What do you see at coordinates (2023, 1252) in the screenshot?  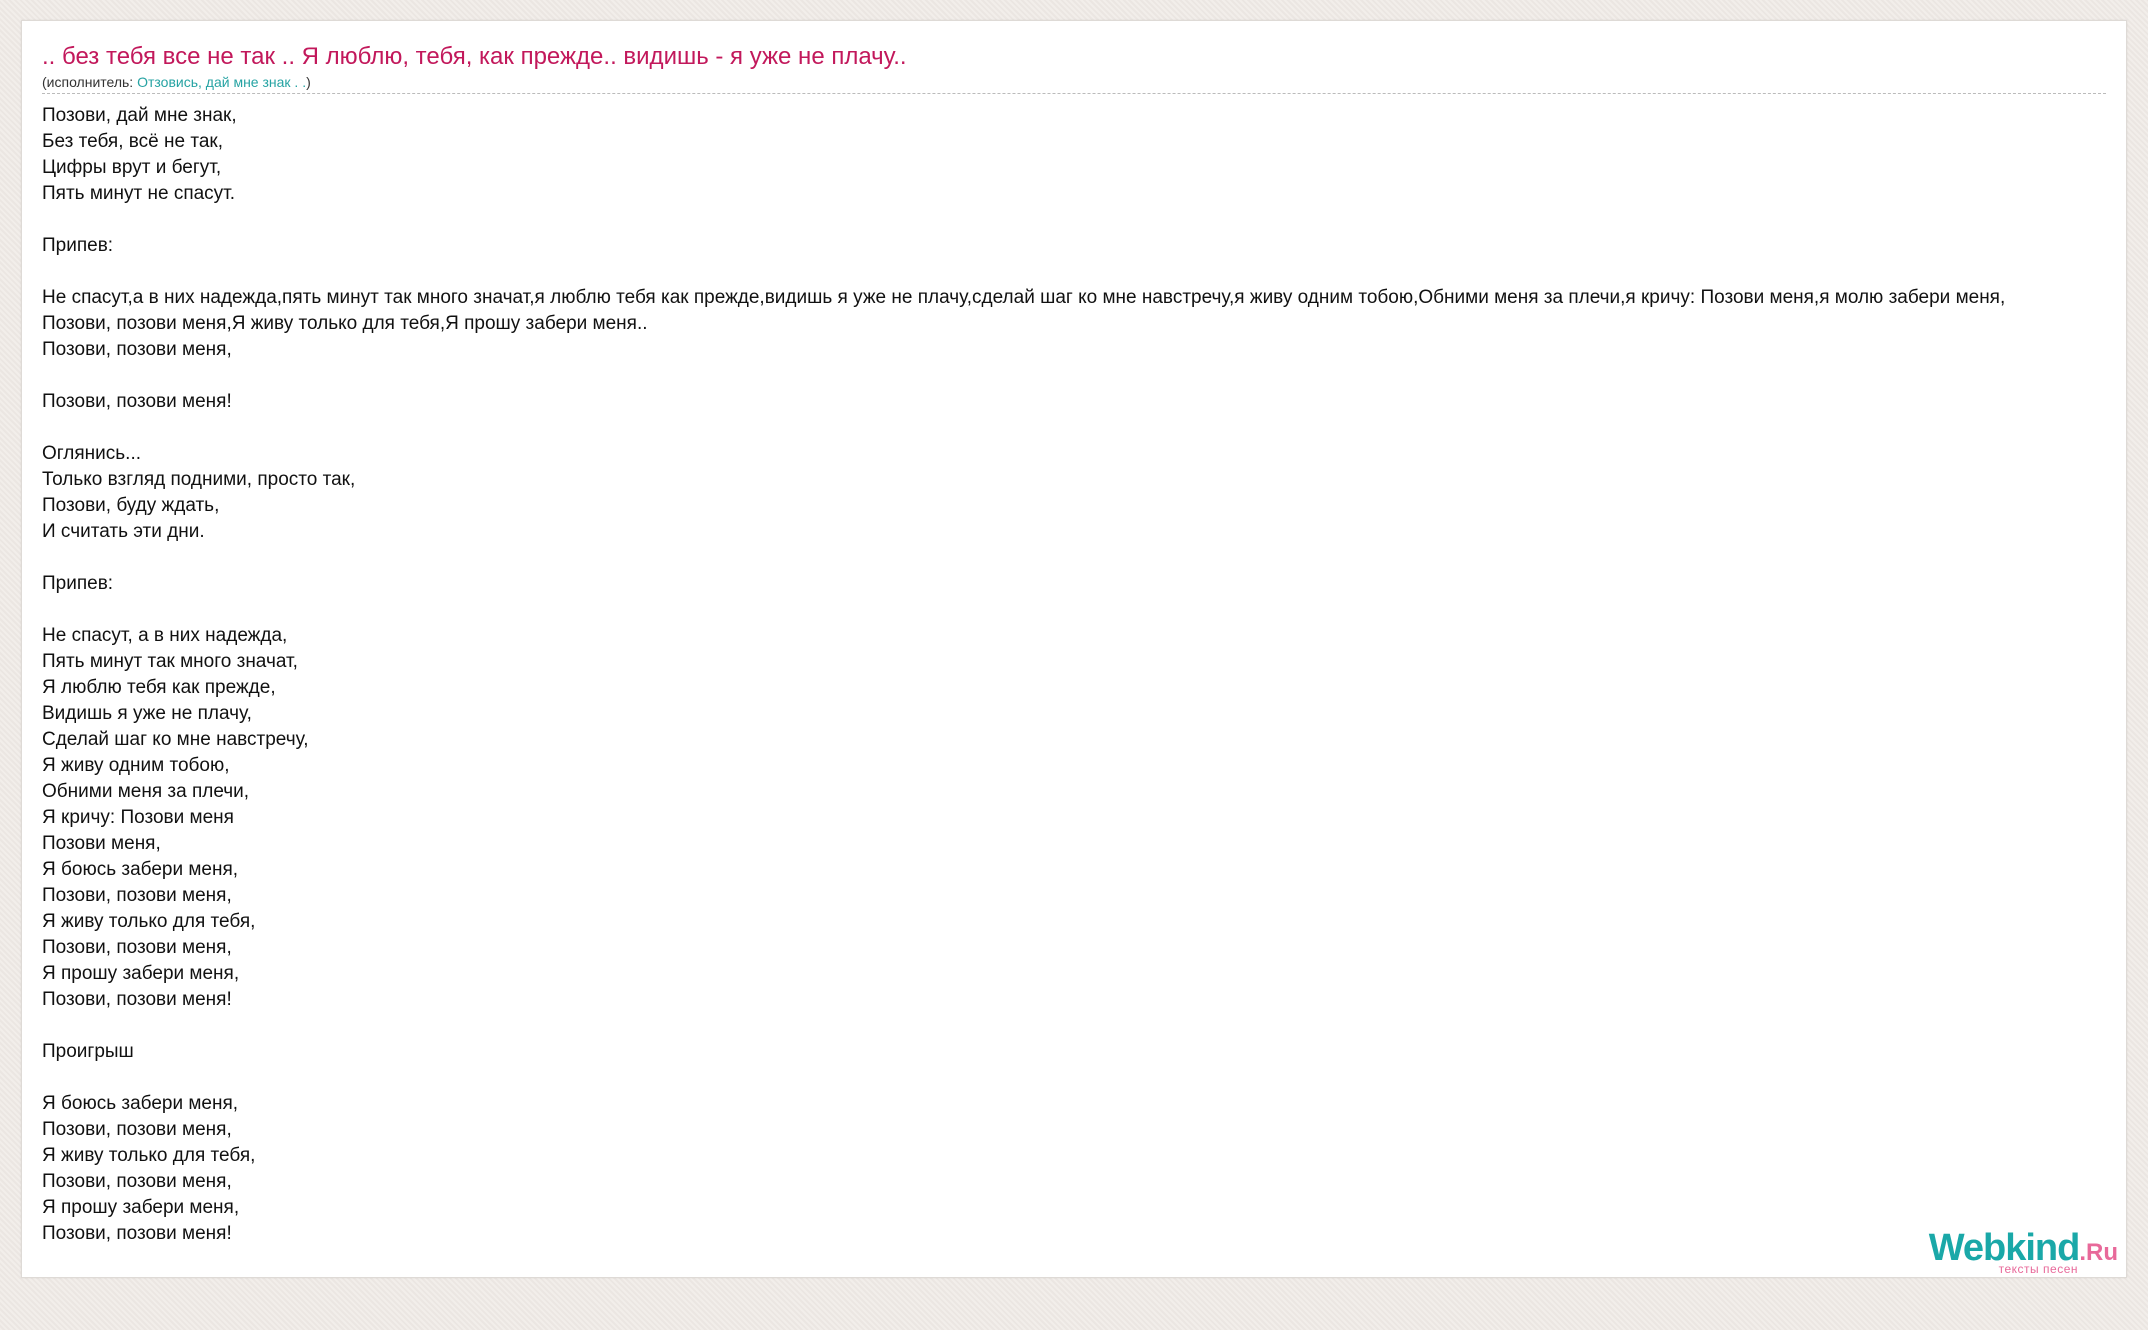 I see `site-logo: Webkind.Ru тексты песен` at bounding box center [2023, 1252].